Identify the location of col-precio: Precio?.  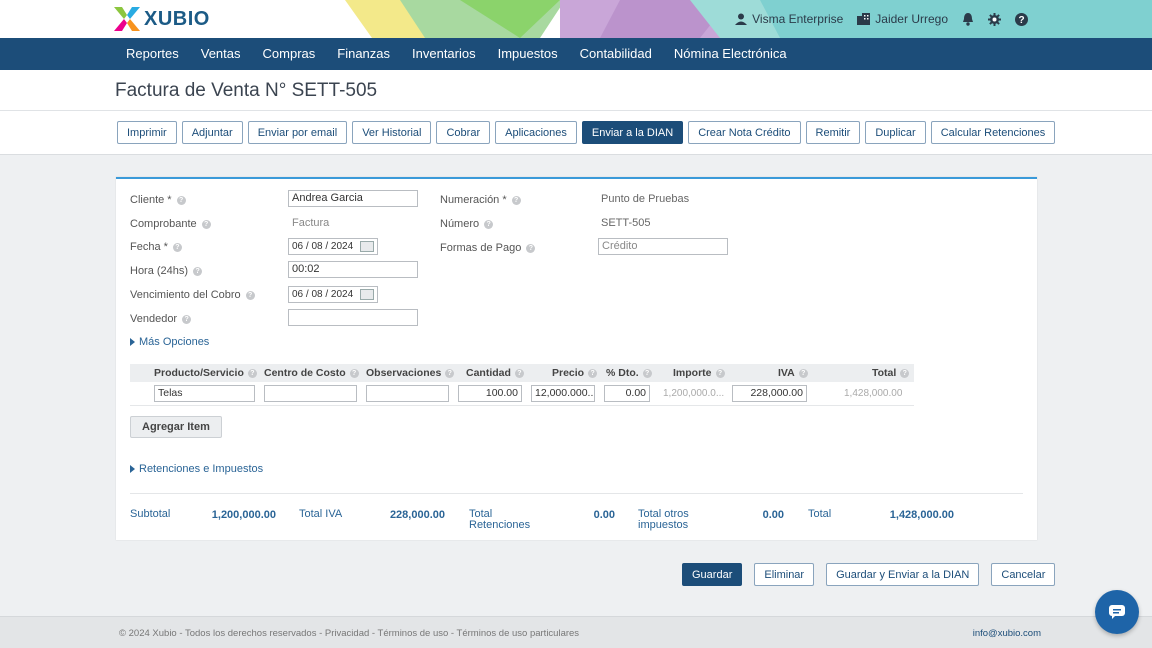
(575, 373).